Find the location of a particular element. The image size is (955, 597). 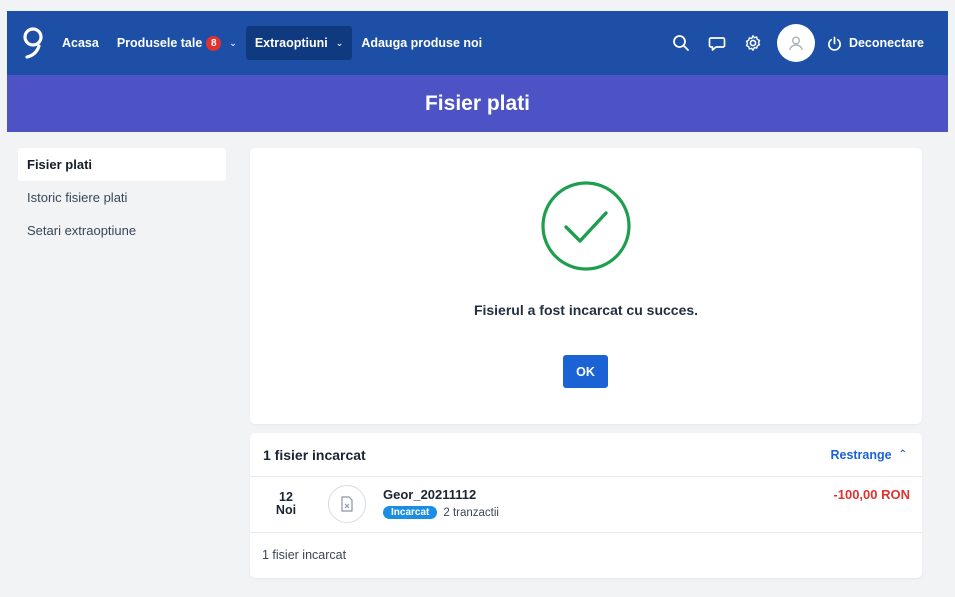

chevron-up-icon: ⌃ is located at coordinates (902, 454).